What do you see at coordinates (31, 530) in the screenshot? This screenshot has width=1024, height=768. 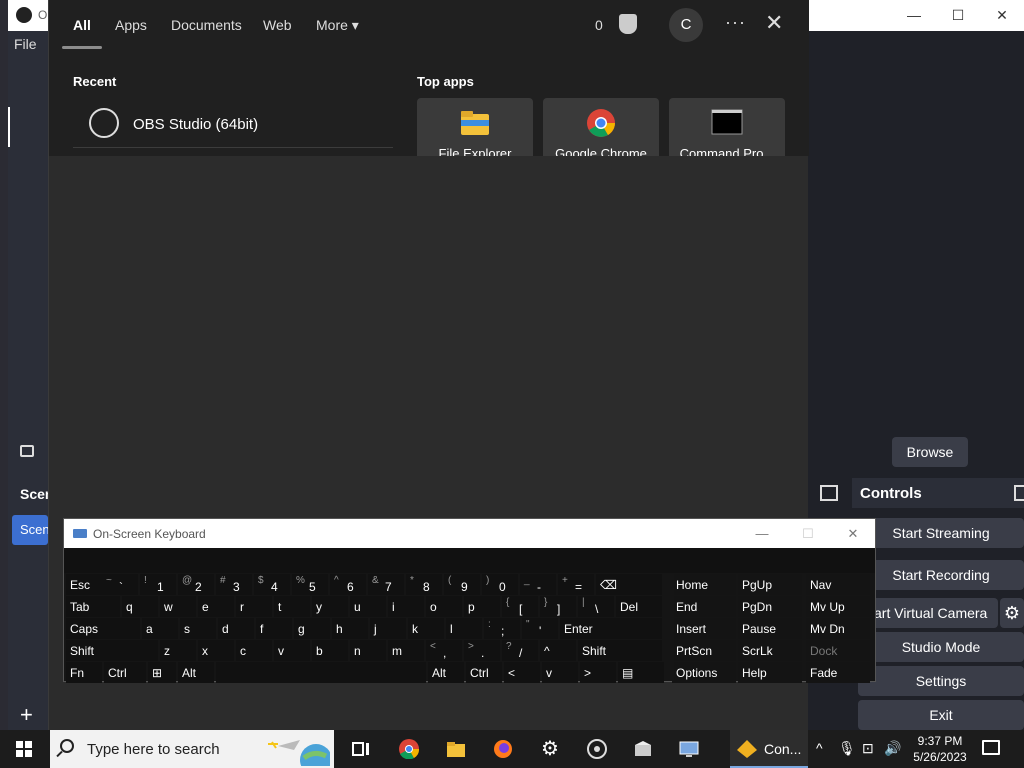 I see `scene-list-item: Scen` at bounding box center [31, 530].